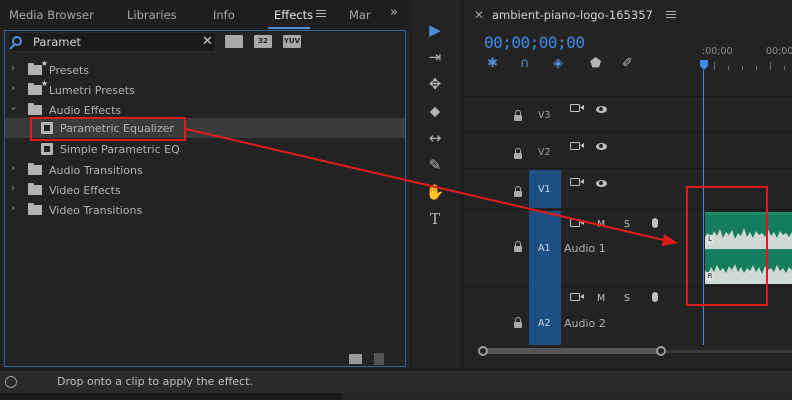  Describe the element at coordinates (69, 70) in the screenshot. I see `tree-label: Presets` at that location.